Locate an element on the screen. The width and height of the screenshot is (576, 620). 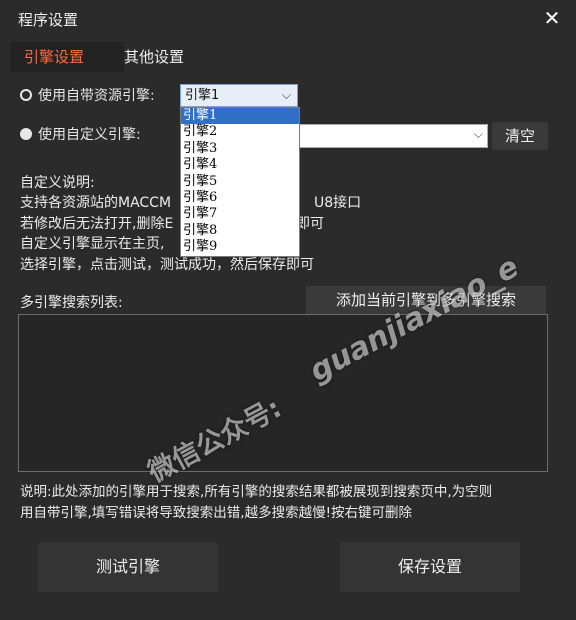
test-engine-button: 测试引擎 is located at coordinates (128, 567).